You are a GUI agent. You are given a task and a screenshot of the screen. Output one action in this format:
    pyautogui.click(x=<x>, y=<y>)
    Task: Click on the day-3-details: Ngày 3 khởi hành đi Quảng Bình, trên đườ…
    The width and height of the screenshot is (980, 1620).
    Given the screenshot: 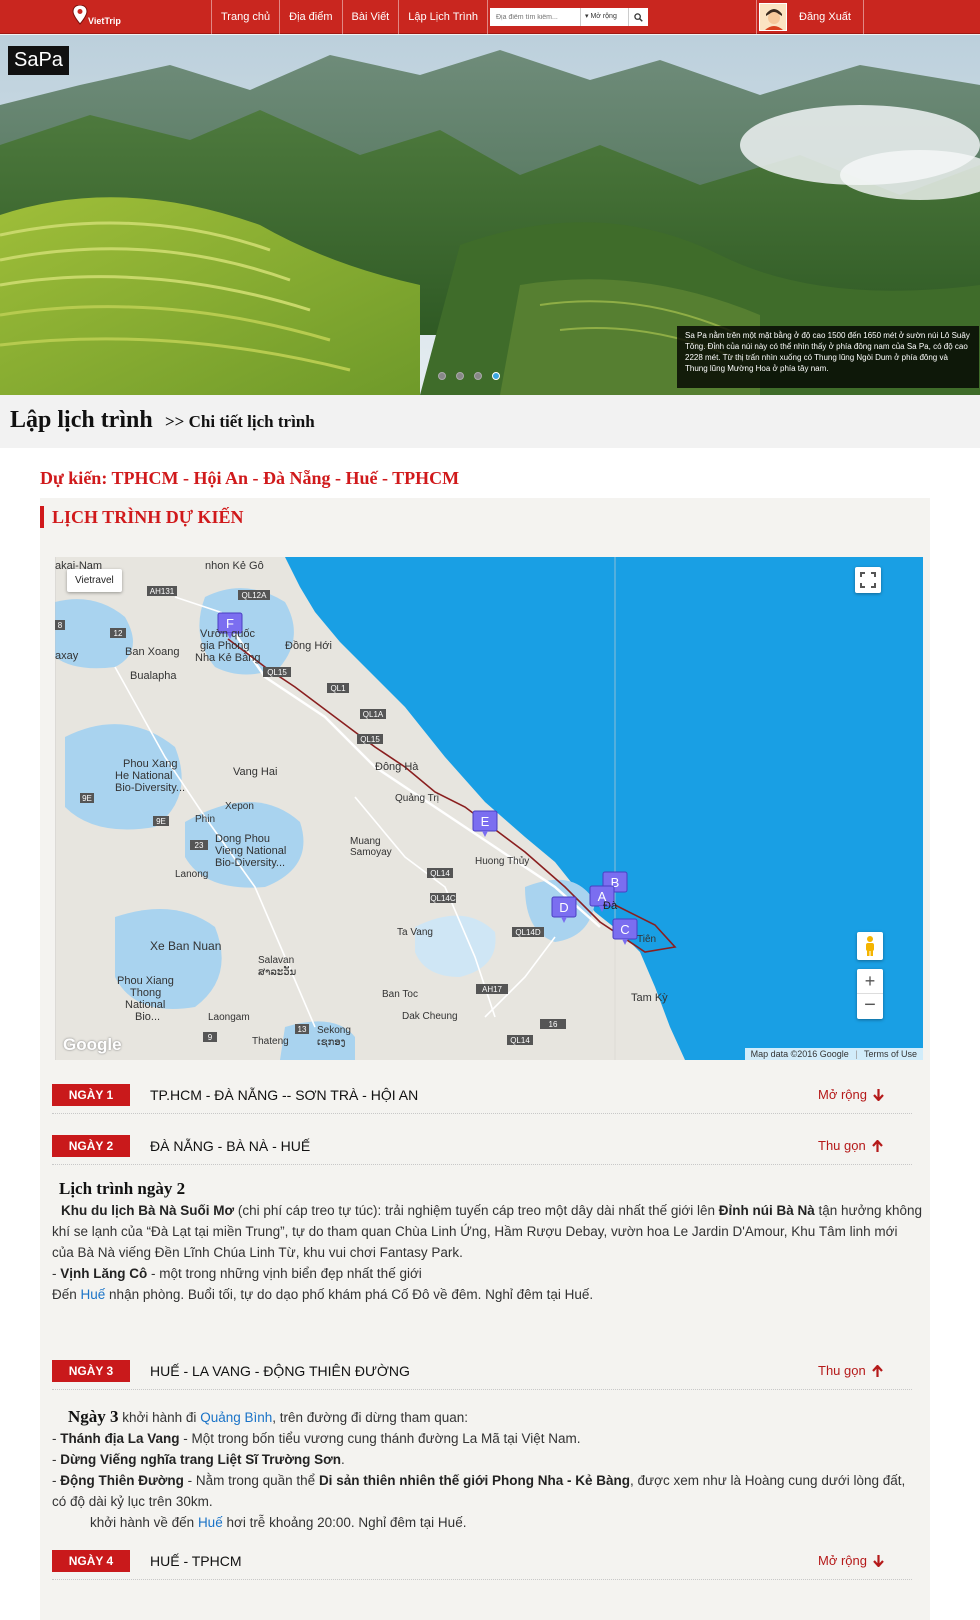 What is the action you would take?
    pyautogui.click(x=487, y=1469)
    